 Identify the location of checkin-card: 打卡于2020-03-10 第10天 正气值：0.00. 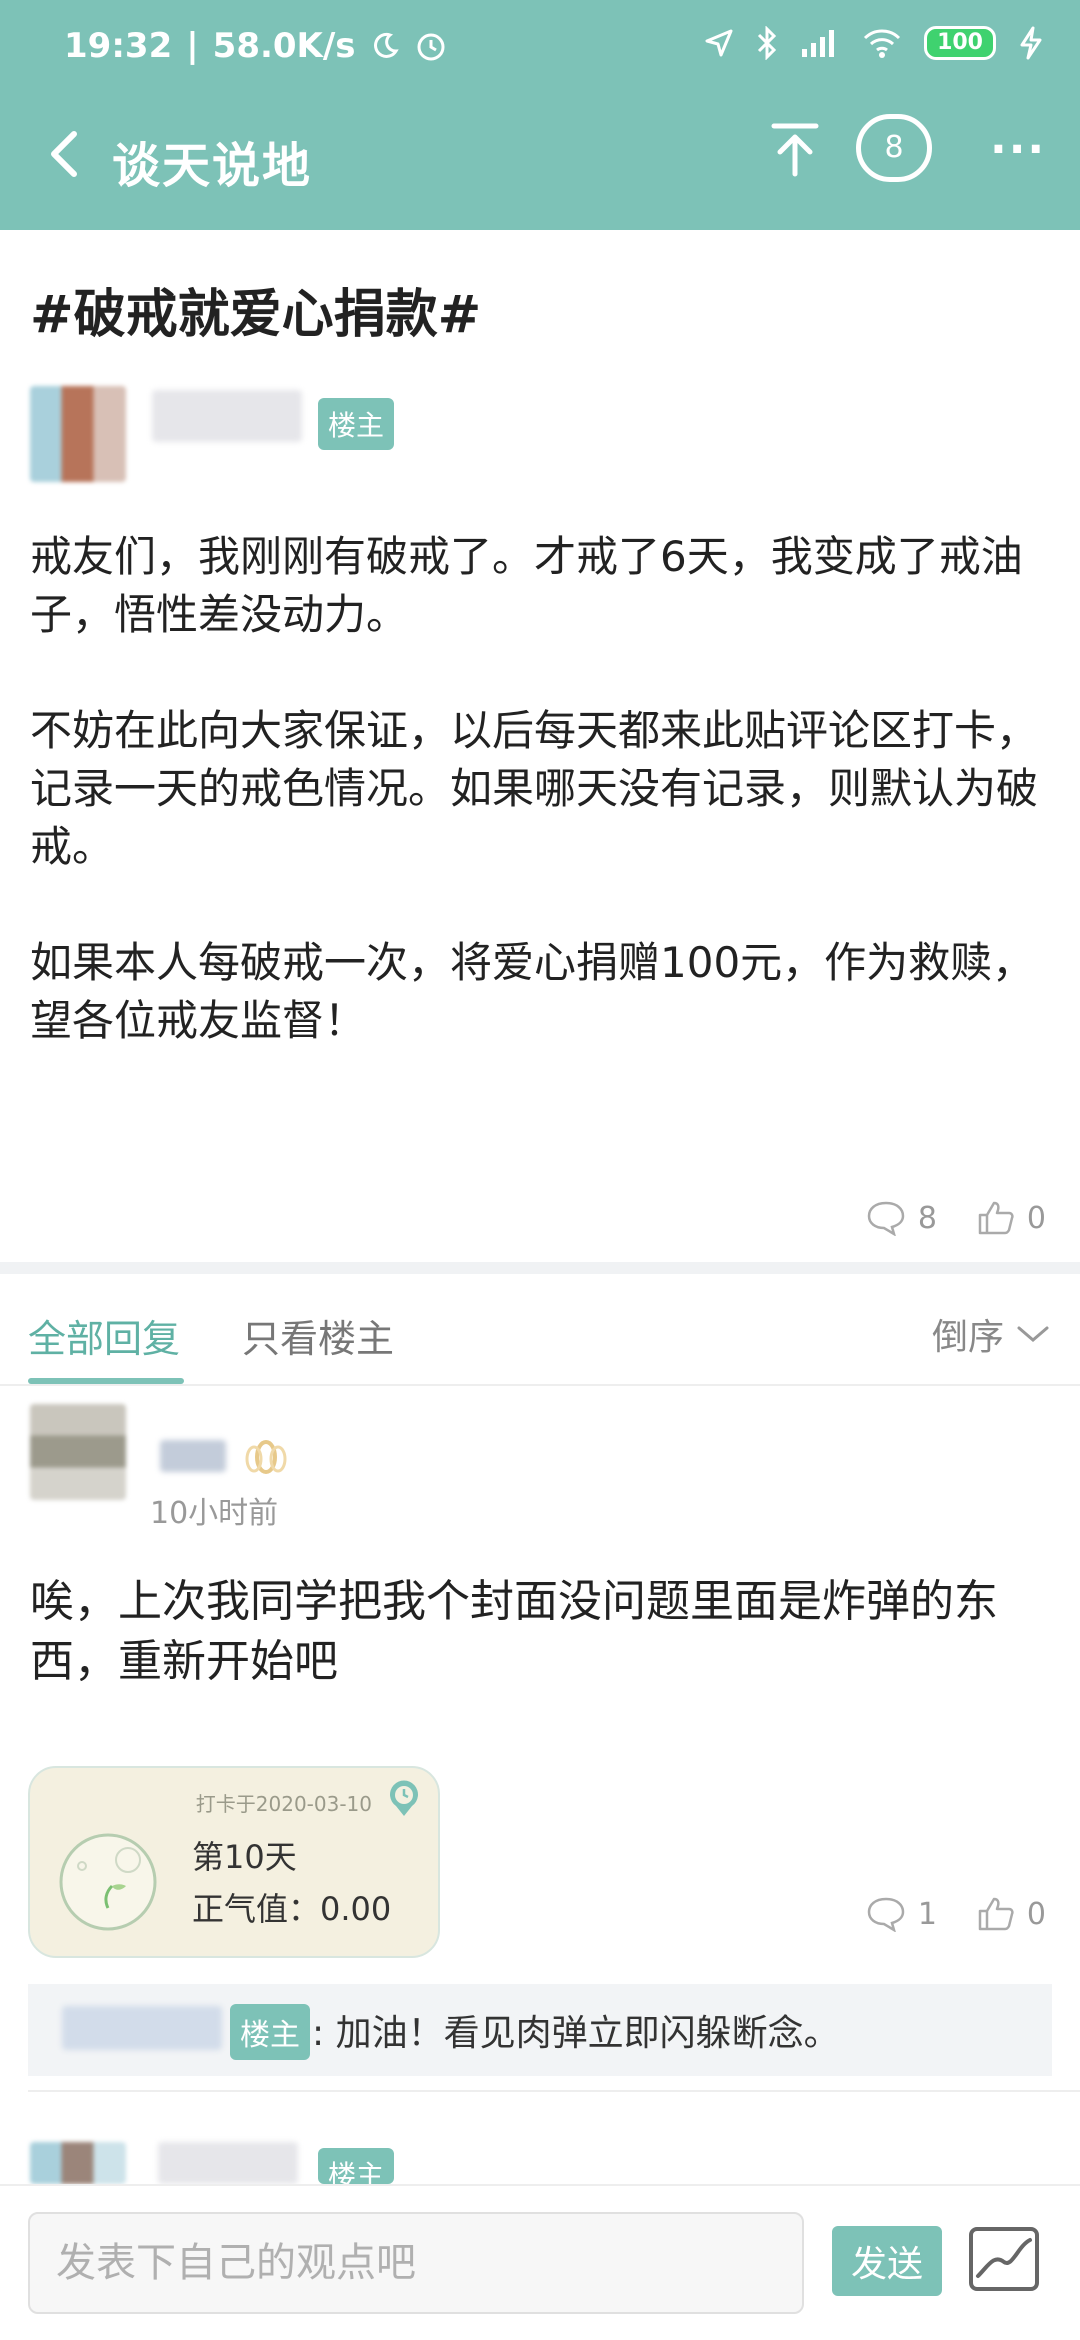
(234, 1862).